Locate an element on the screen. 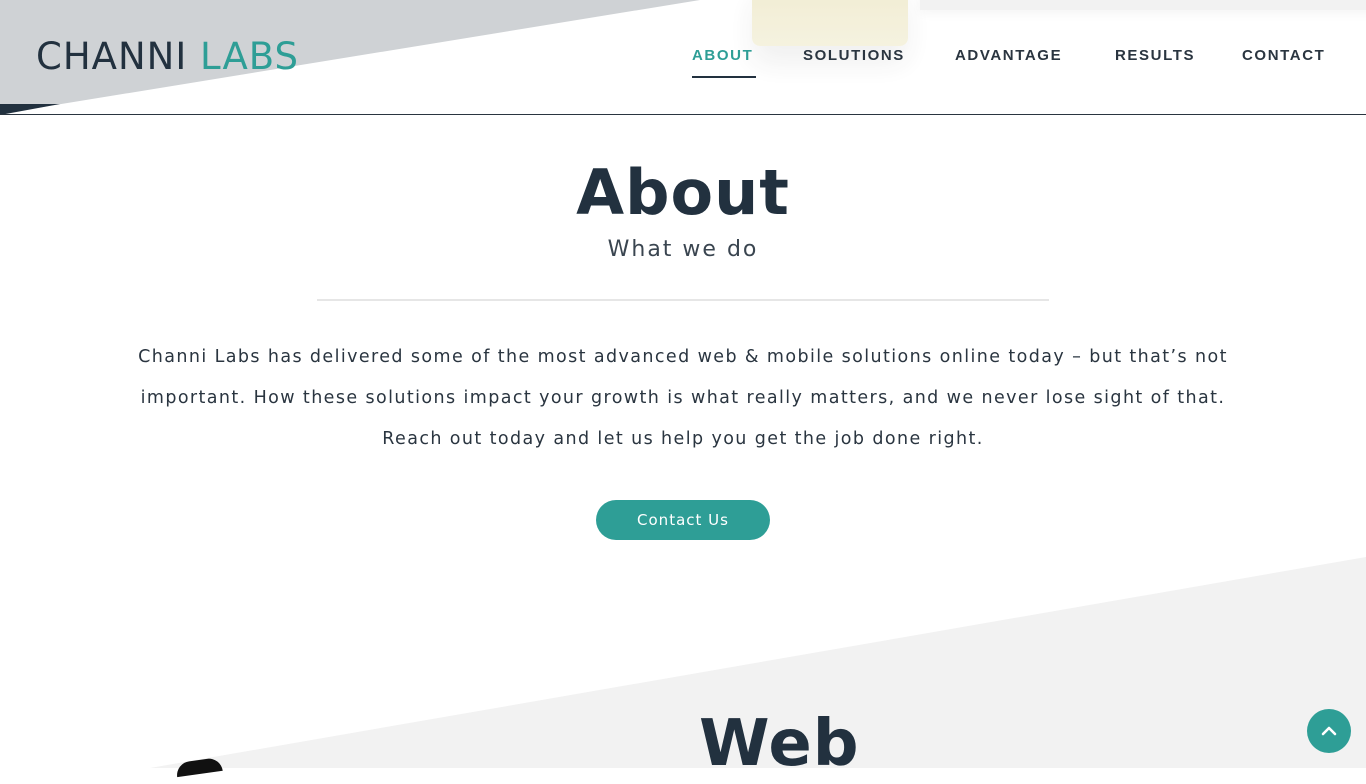 This screenshot has height=784, width=1366. about-title: About is located at coordinates (683, 192).